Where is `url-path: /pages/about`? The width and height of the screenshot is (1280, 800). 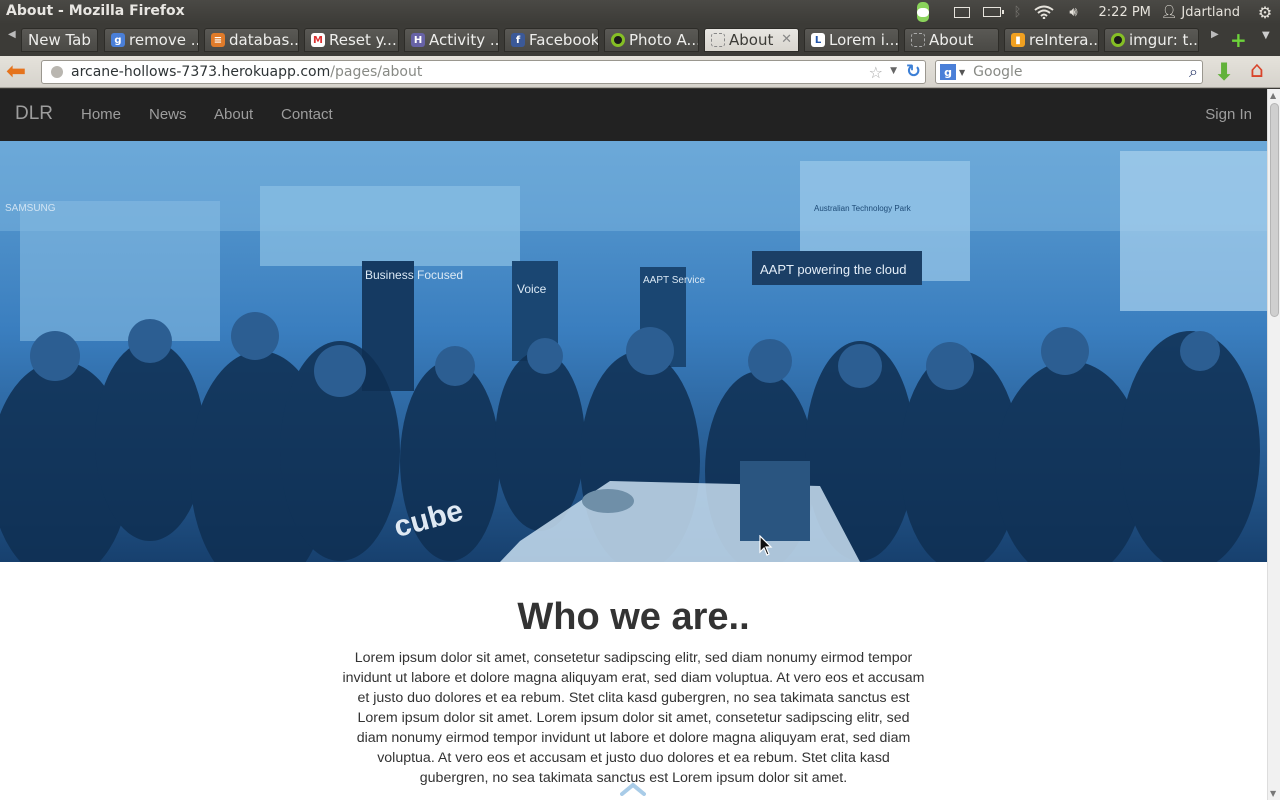 url-path: /pages/about is located at coordinates (376, 72).